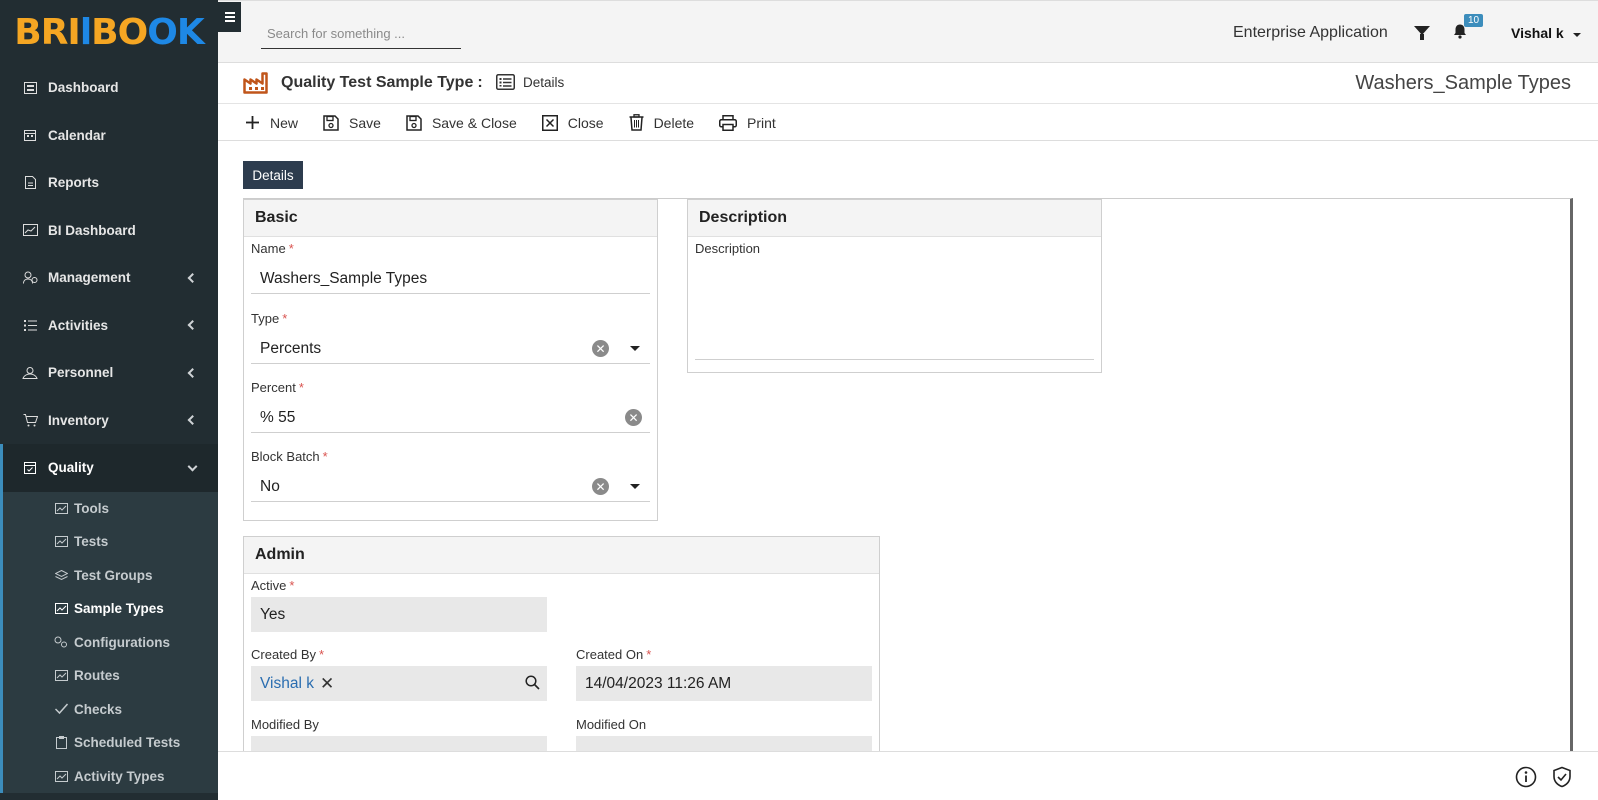 The image size is (1598, 800). I want to click on save-button: Save, so click(352, 123).